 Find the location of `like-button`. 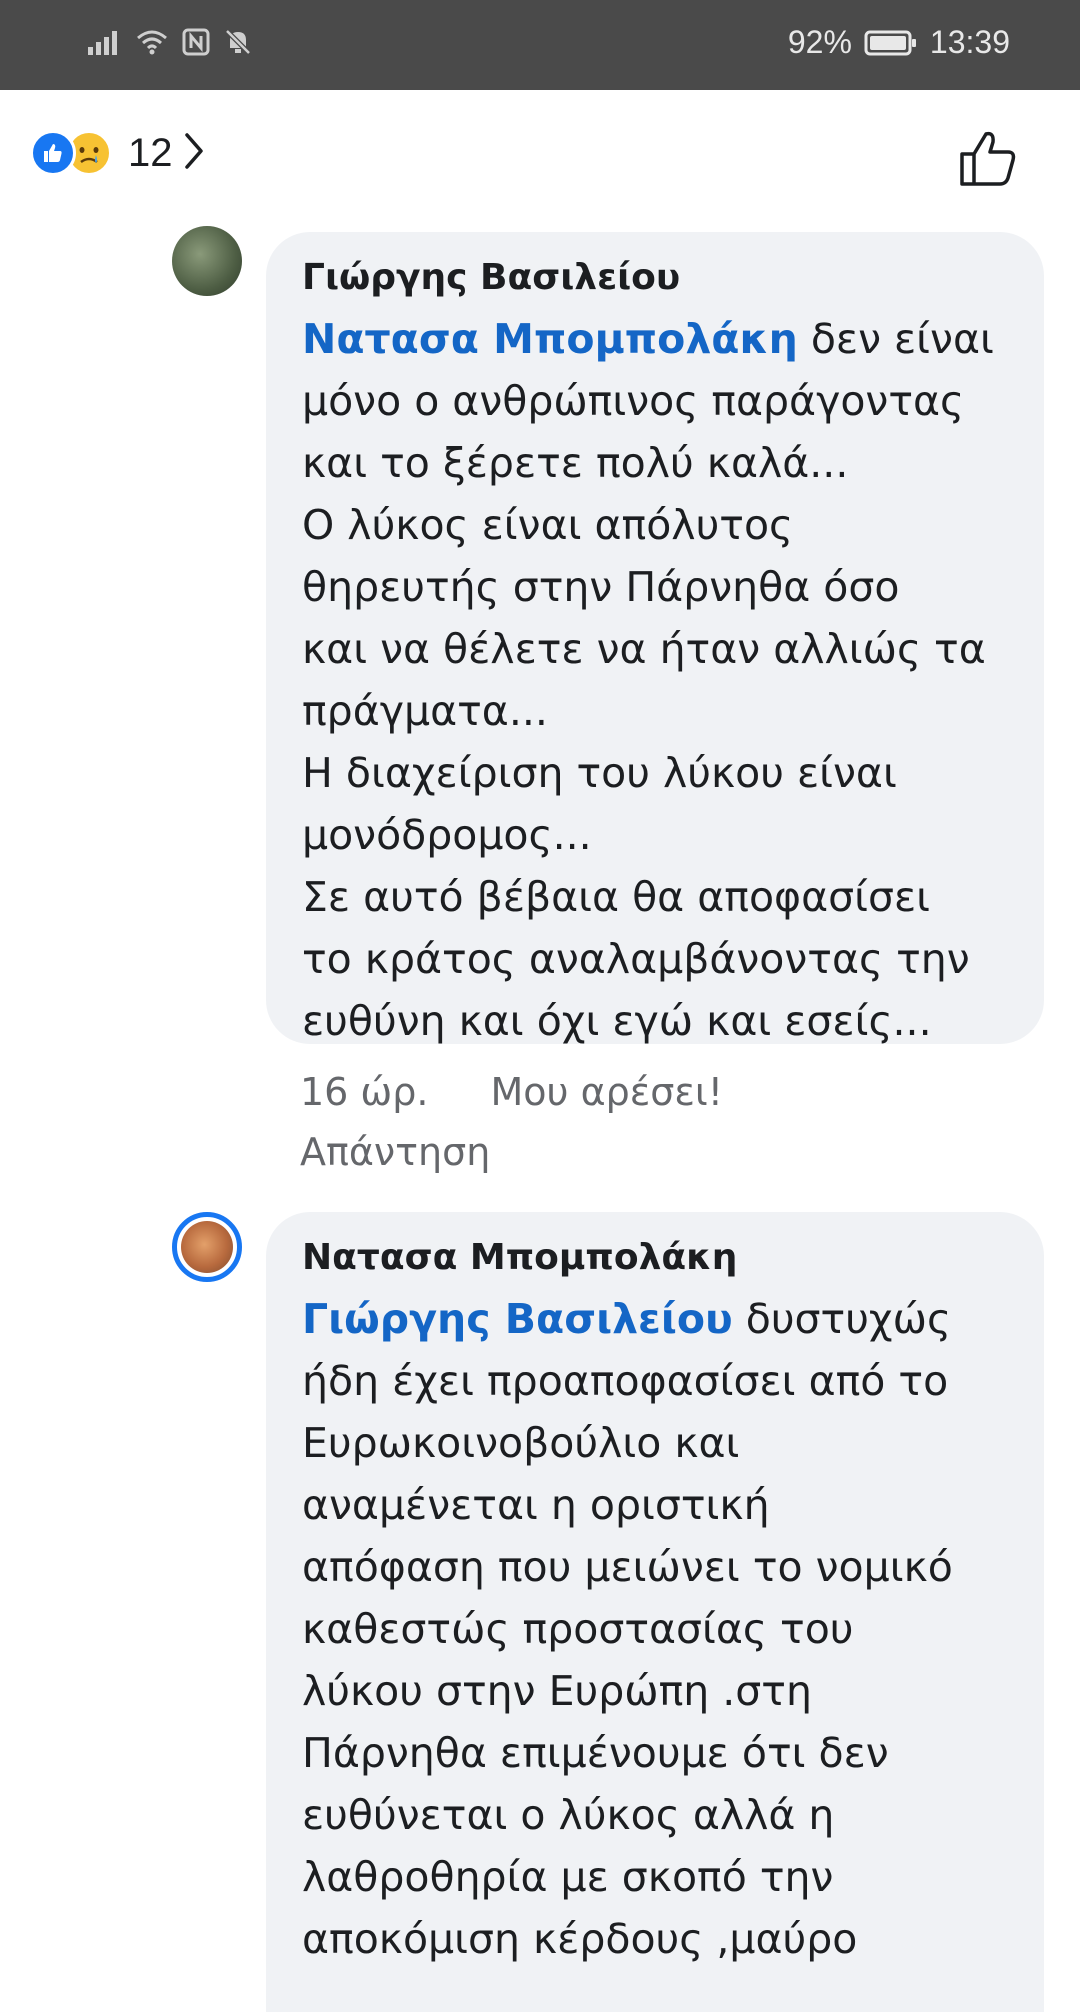

like-button is located at coordinates (988, 161).